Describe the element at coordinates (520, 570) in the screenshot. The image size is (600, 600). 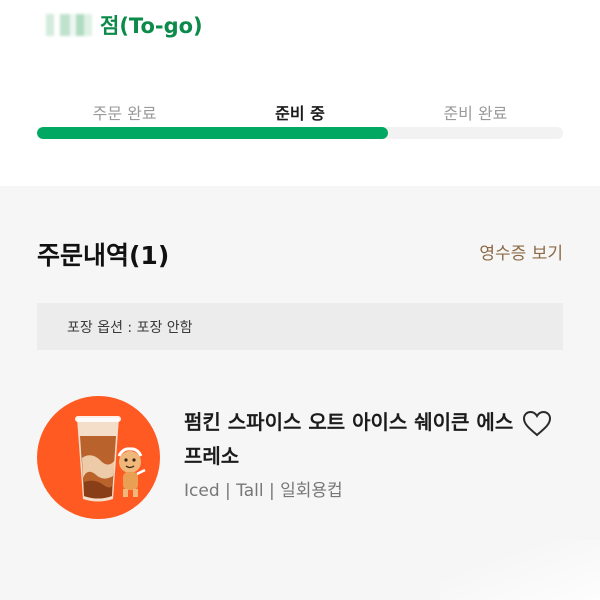
I see `bottom-fade` at that location.